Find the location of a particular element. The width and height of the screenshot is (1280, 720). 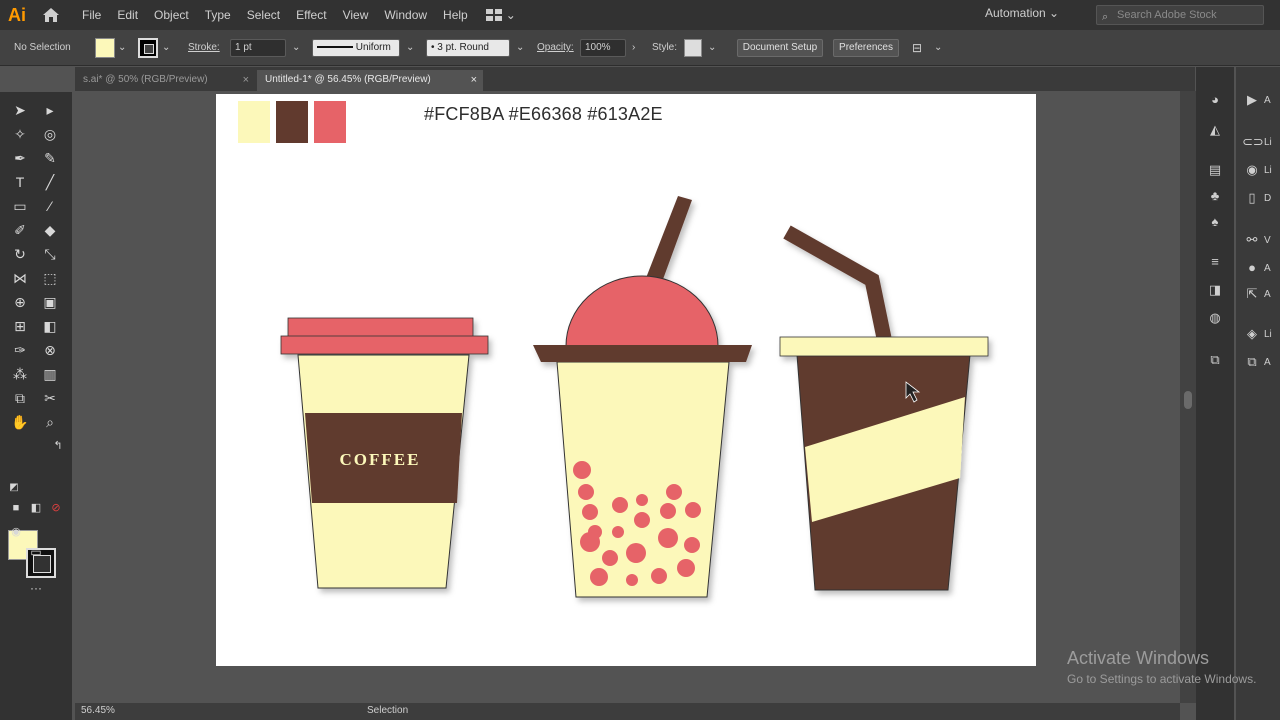

brushes-panel-icon: ♠ is located at coordinates (1215, 222).